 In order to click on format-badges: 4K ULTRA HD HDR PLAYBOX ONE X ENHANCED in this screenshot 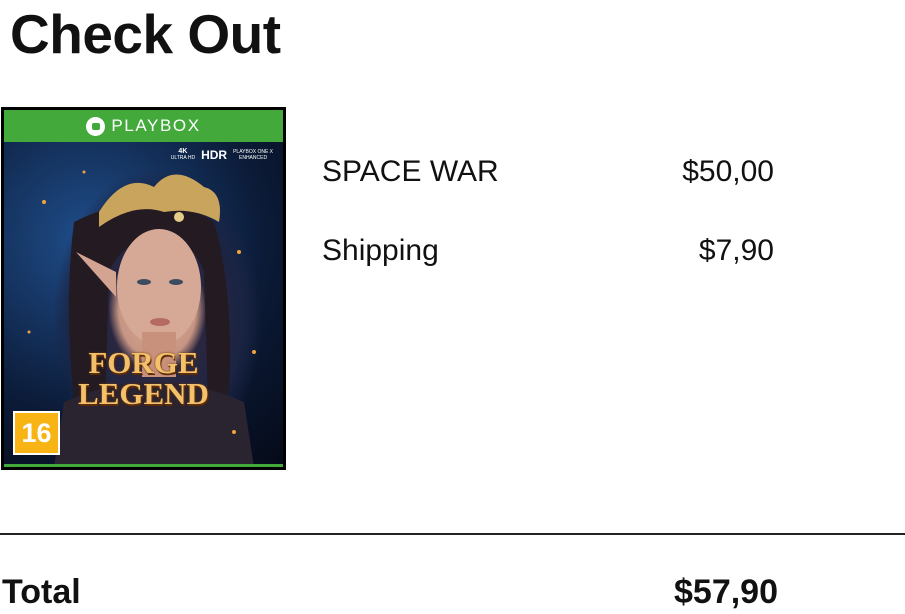, I will do `click(222, 155)`.